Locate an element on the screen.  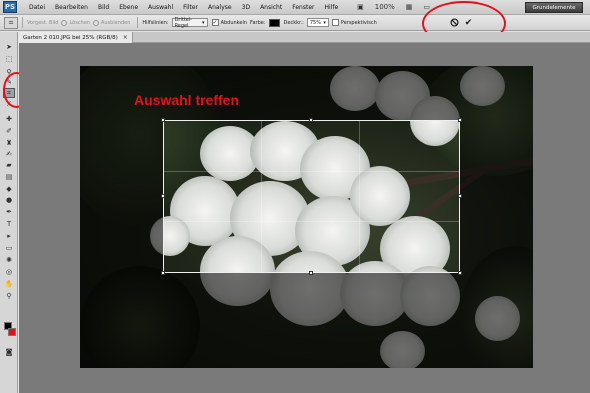
document-tab-title: Garten 2 010.JPG bei 25% (RGB/8) is located at coordinates (70, 37).